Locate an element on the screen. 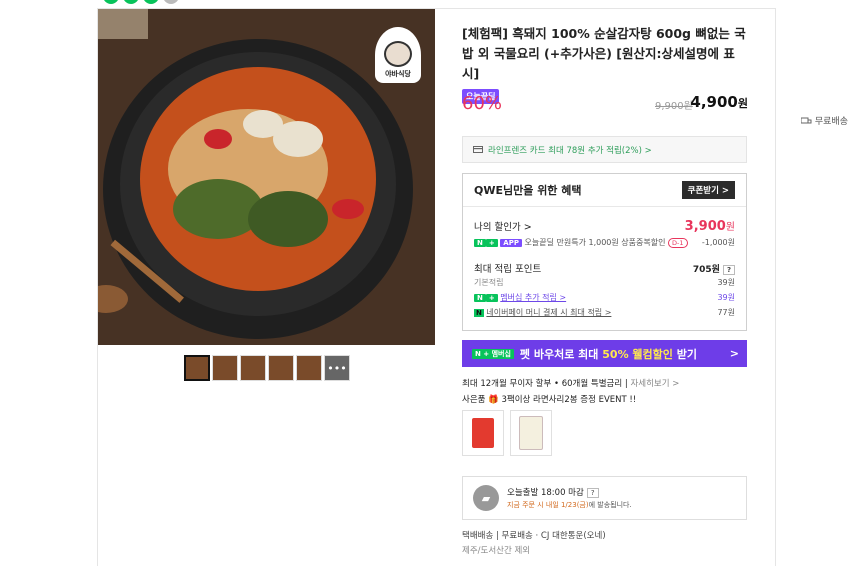 This screenshot has width=850, height=566. my-price-row: 나의 할인가 > 3,900원 is located at coordinates (604, 226).